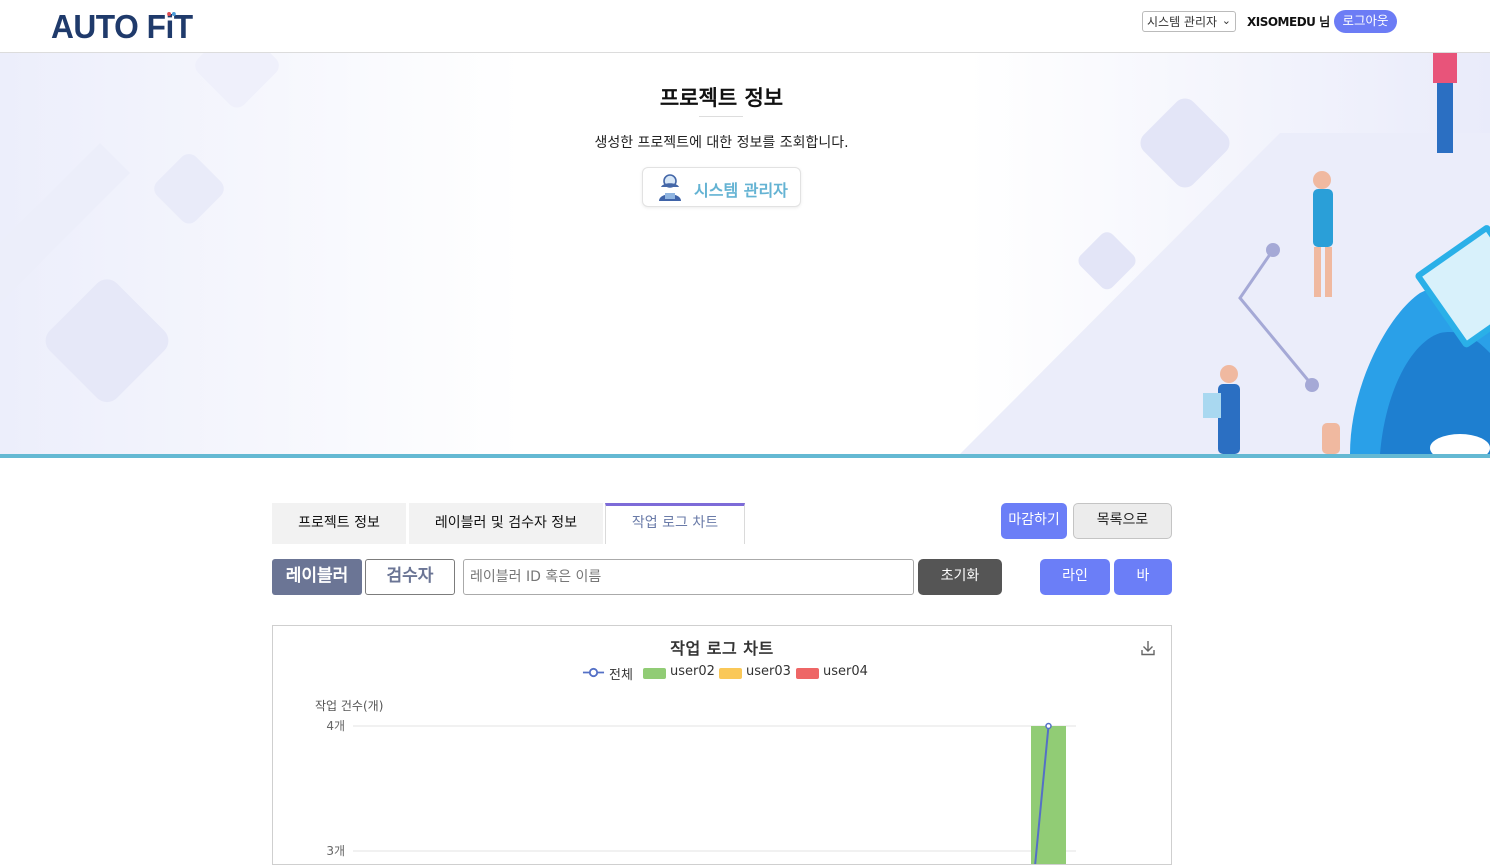 This screenshot has height=865, width=1490. What do you see at coordinates (335, 851) in the screenshot?
I see `y-tick-label: 3개` at bounding box center [335, 851].